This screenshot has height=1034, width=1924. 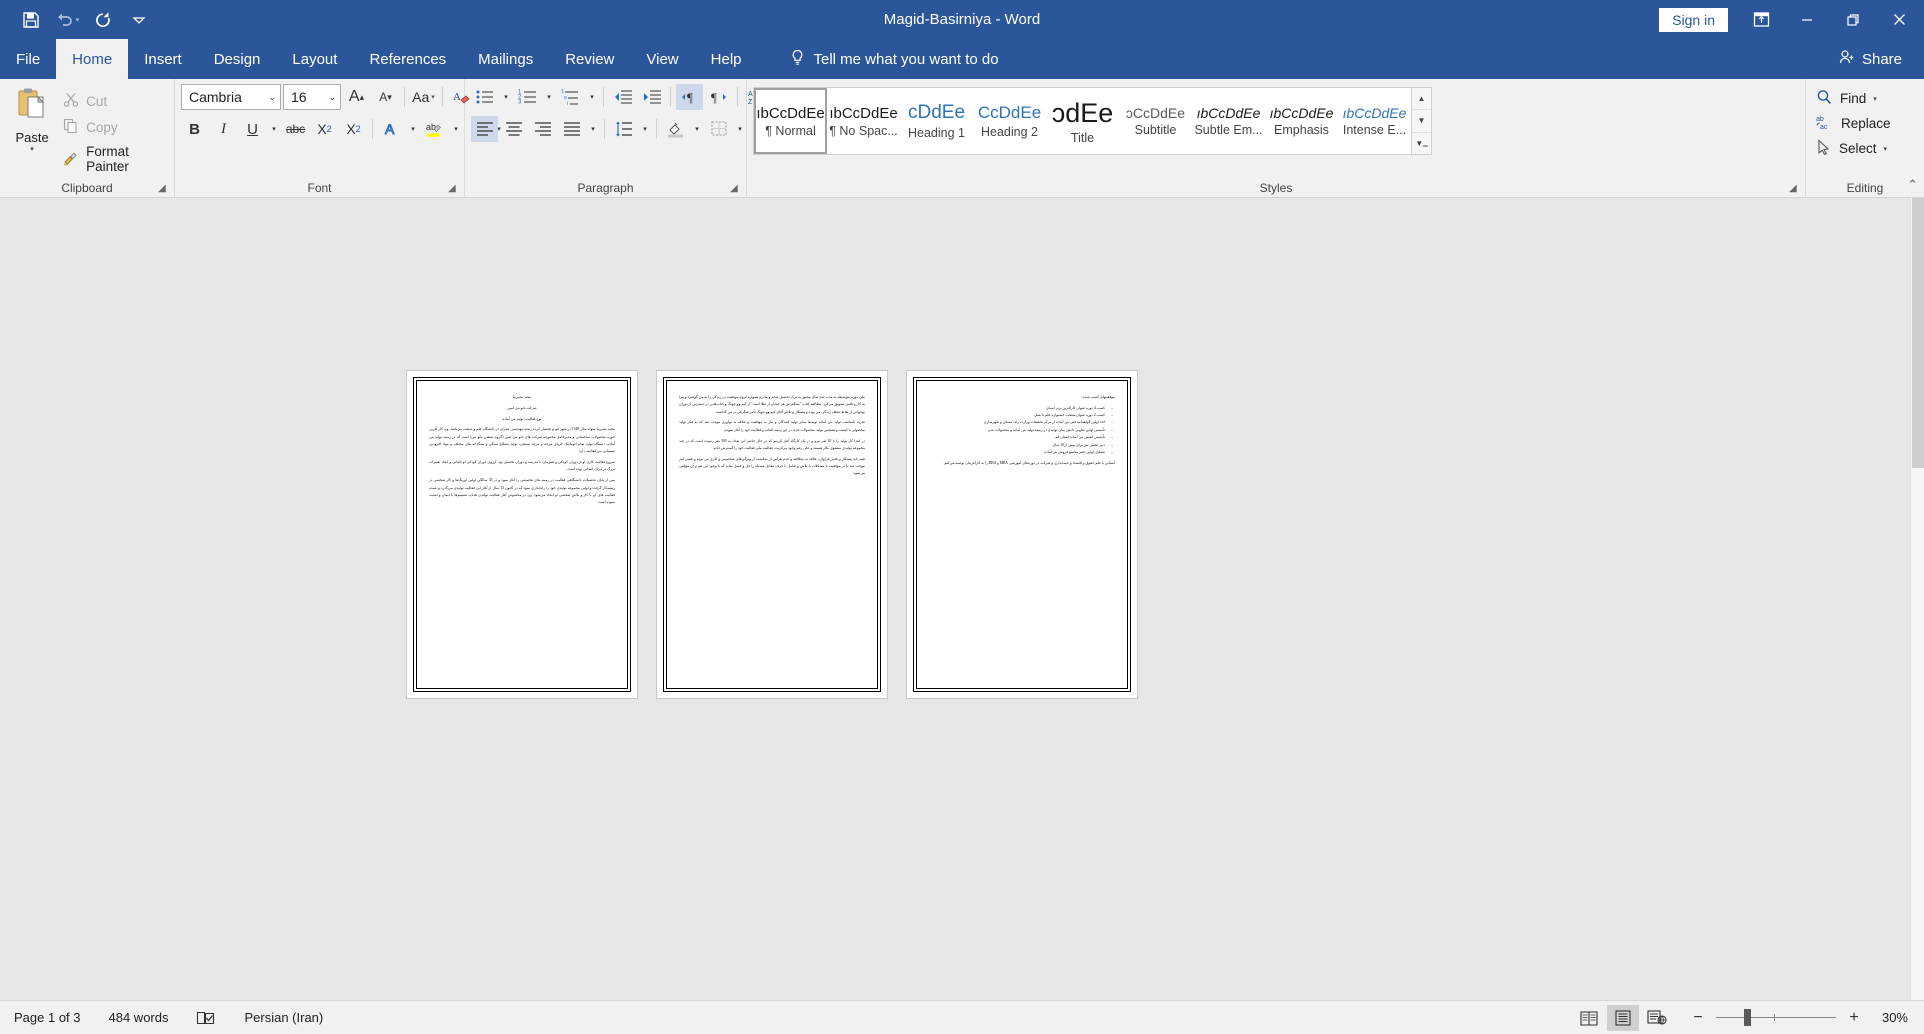 What do you see at coordinates (527, 97) in the screenshot?
I see `numbering-icon: 123` at bounding box center [527, 97].